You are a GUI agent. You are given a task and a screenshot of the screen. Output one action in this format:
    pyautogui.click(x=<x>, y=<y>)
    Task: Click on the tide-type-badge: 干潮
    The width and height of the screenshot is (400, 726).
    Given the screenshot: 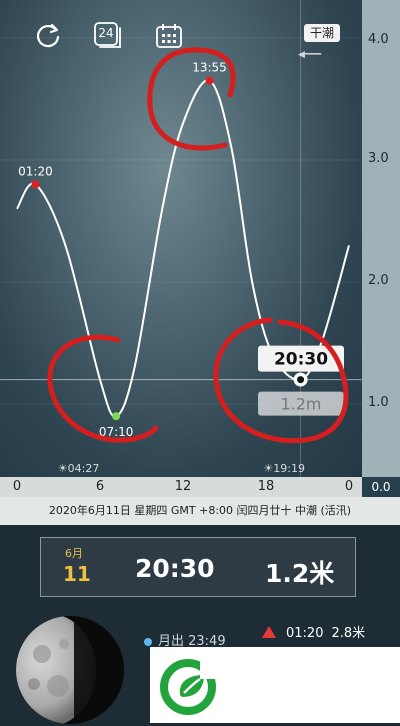 What is the action you would take?
    pyautogui.click(x=322, y=33)
    